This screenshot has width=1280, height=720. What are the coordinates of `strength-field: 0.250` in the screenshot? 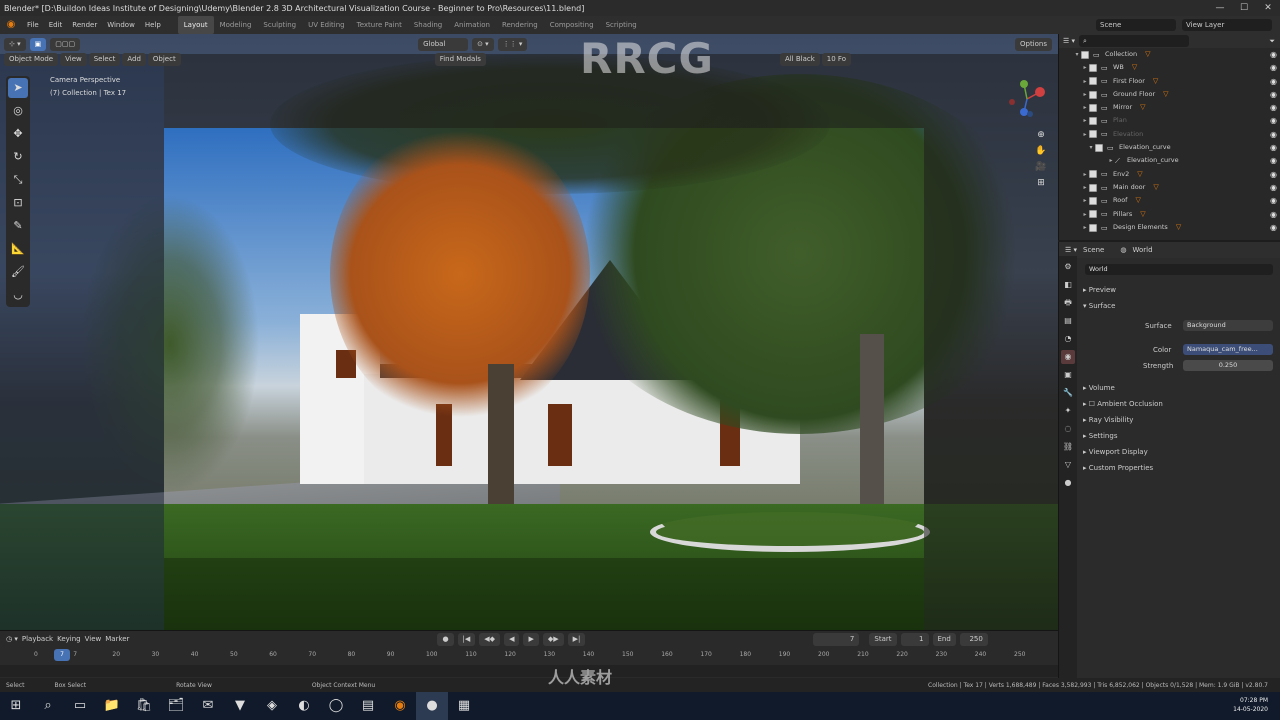 It's located at (1228, 365).